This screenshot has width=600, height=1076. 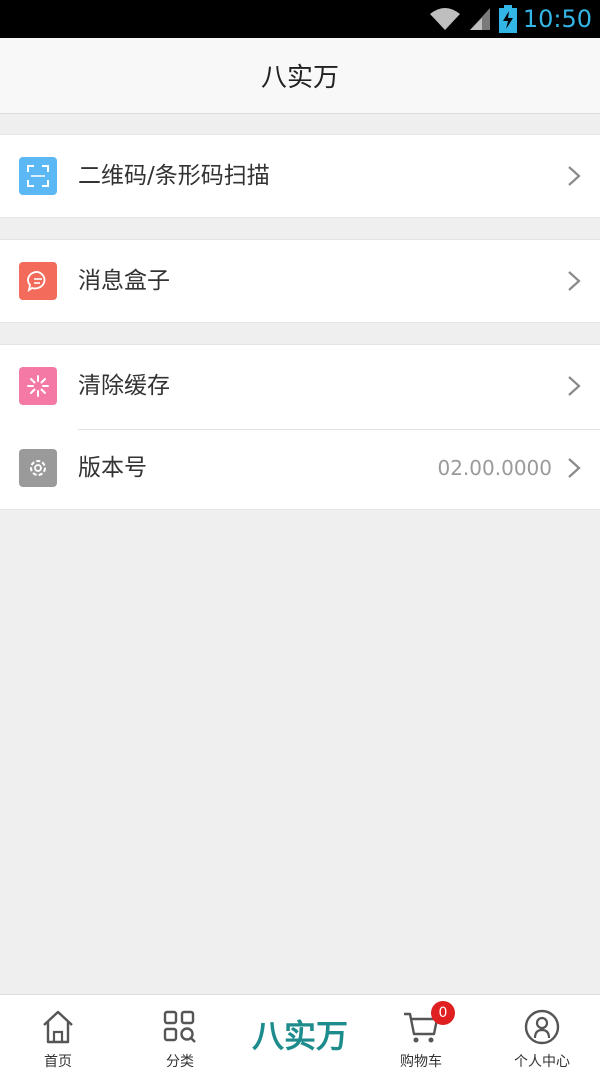 I want to click on wifi-icon, so click(x=445, y=19).